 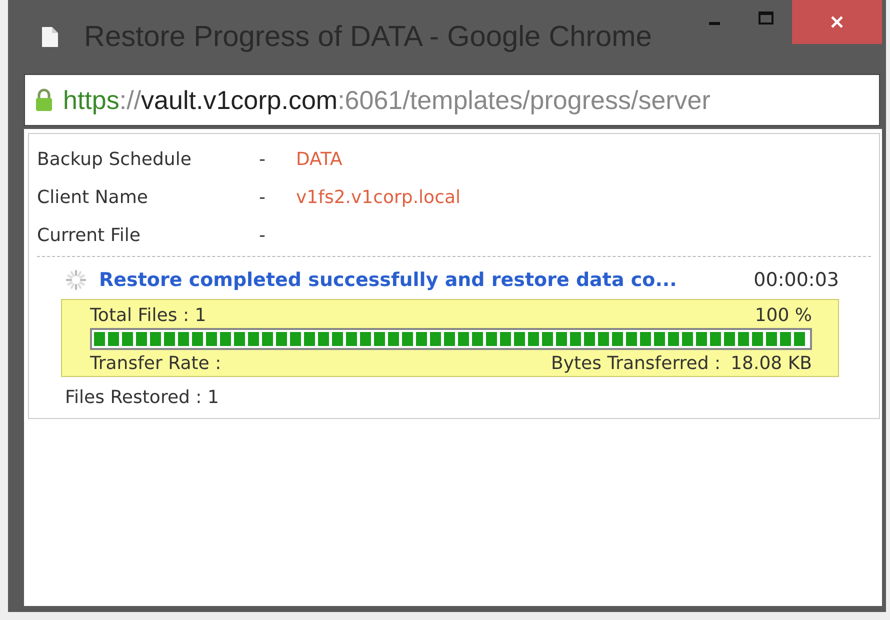 What do you see at coordinates (386, 100) in the screenshot?
I see `url-text: https://vault.v1corp.com:6061/templates/progress/server` at bounding box center [386, 100].